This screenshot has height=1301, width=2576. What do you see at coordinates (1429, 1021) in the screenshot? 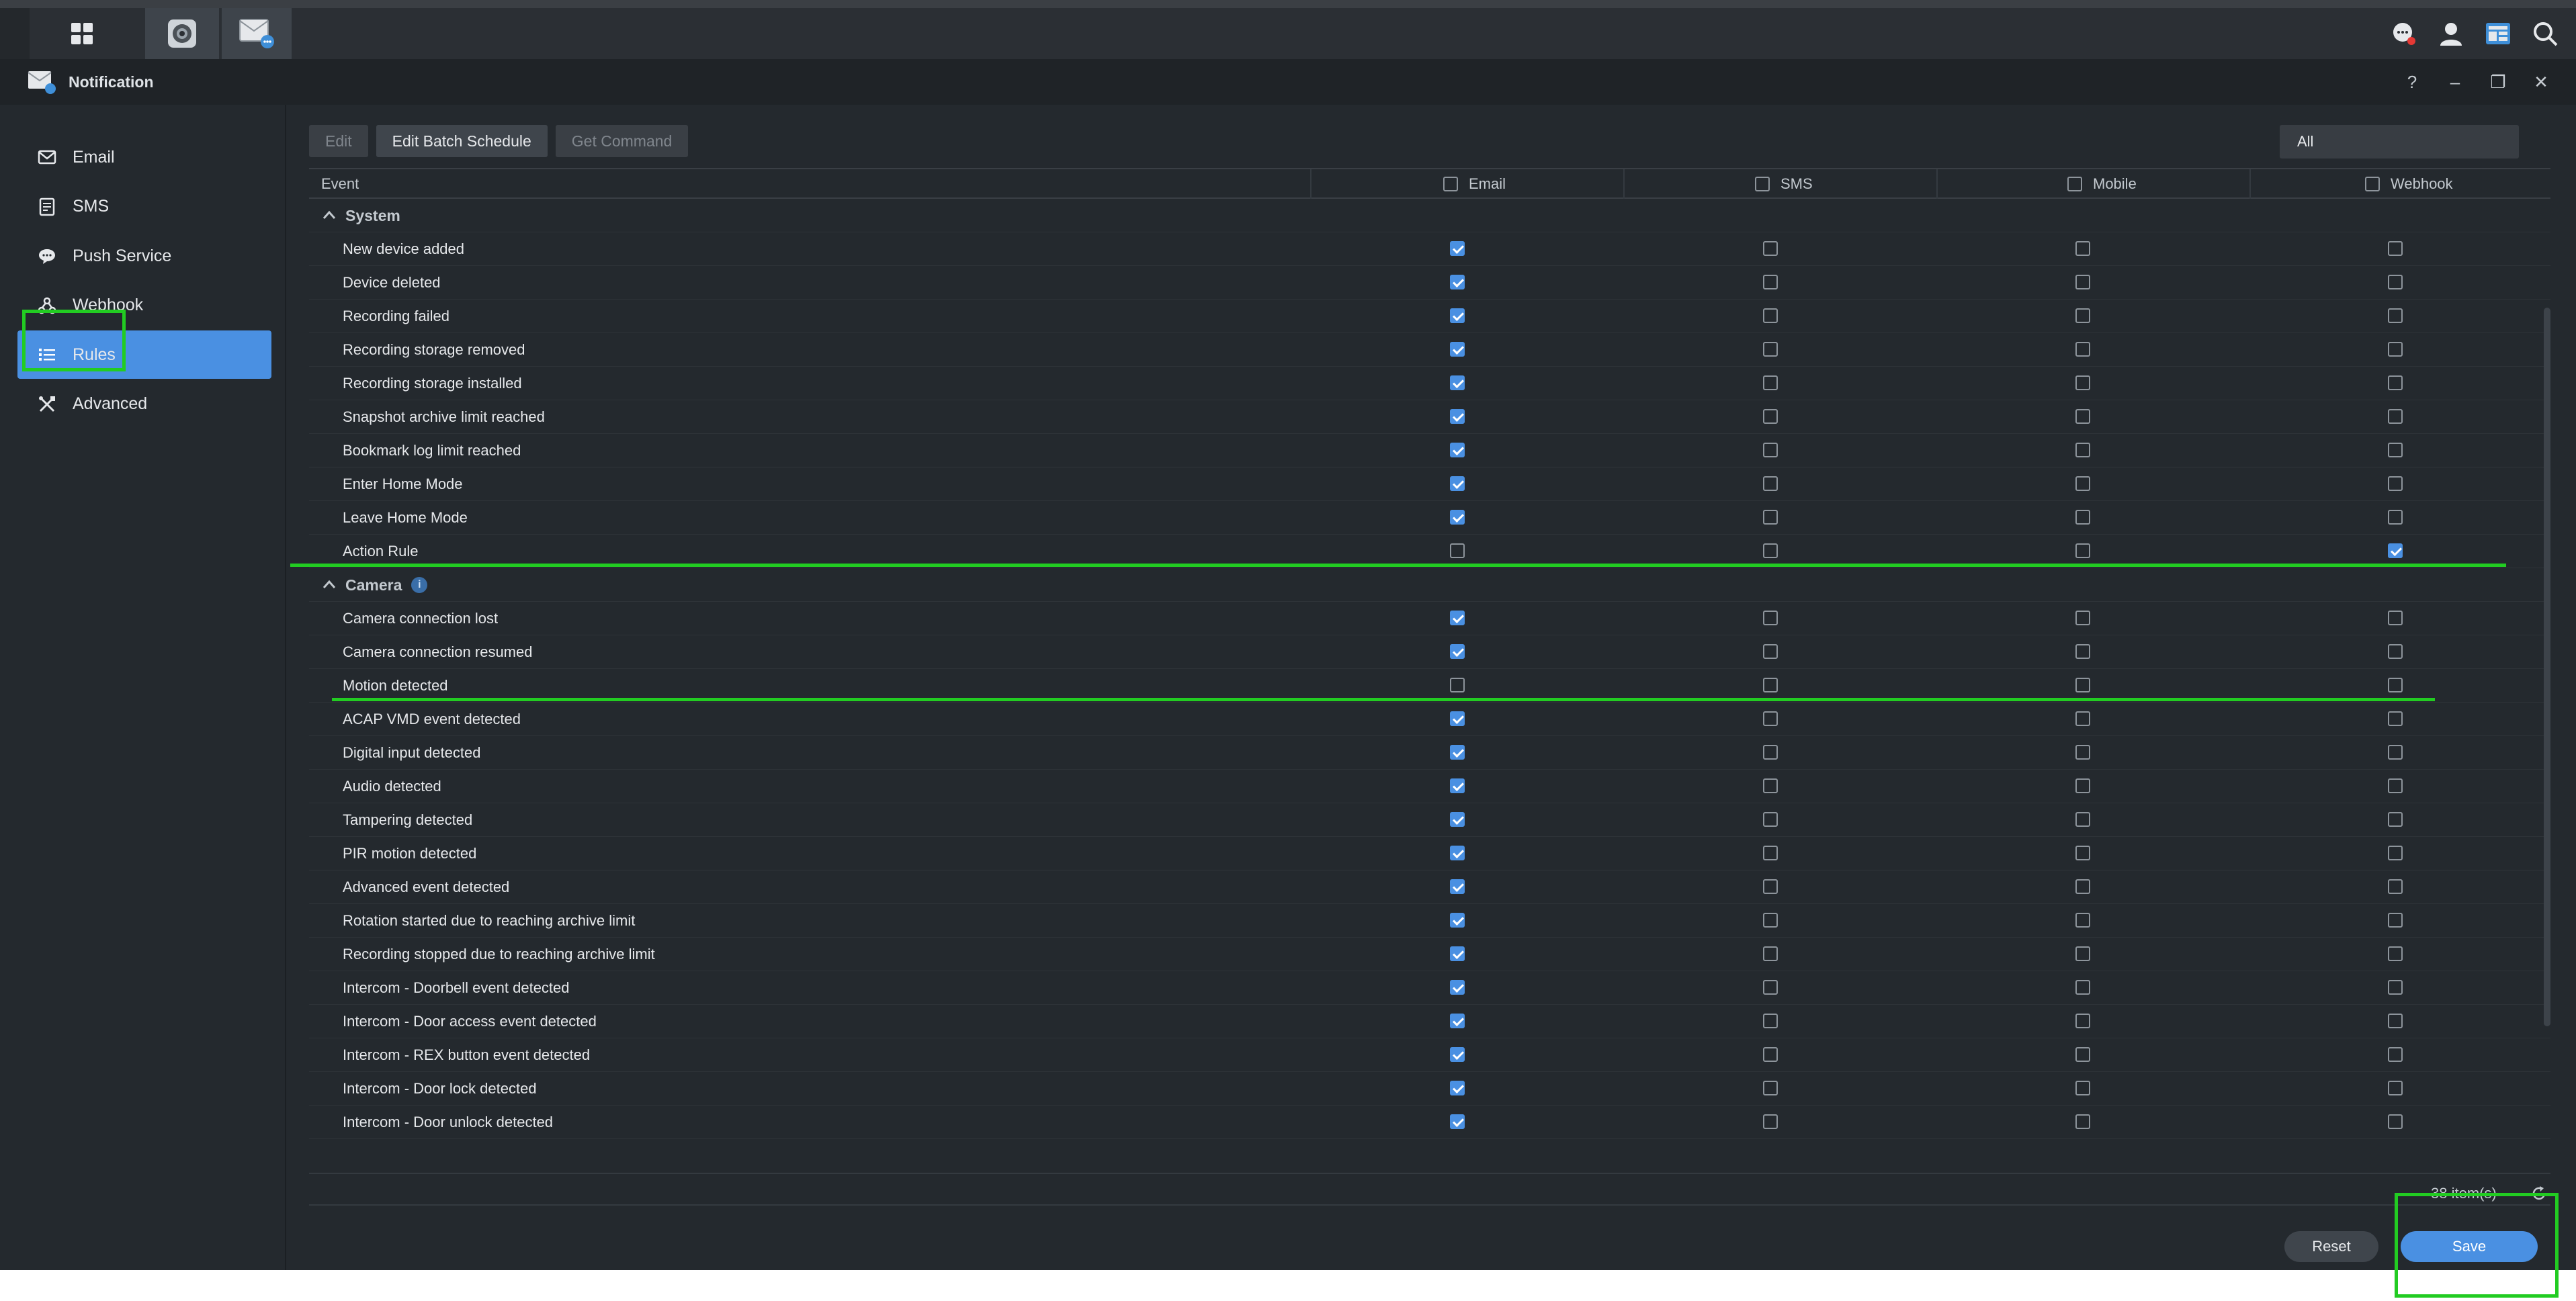
I see `table-row: Intercom - Door access event detected` at bounding box center [1429, 1021].